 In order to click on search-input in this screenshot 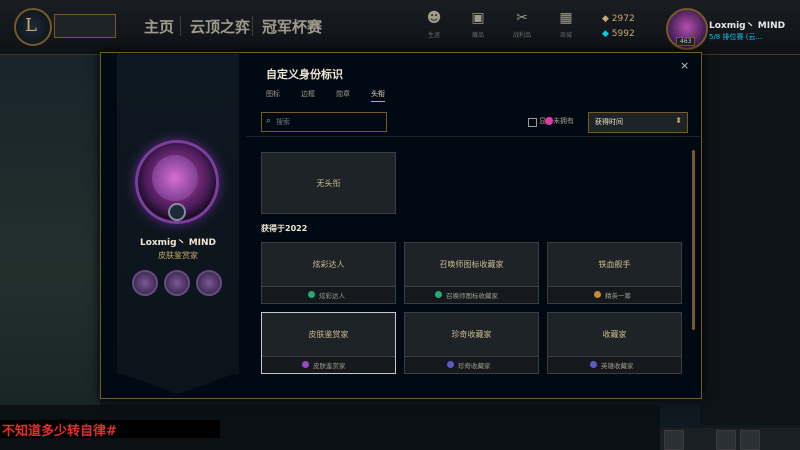, I will do `click(326, 121)`.